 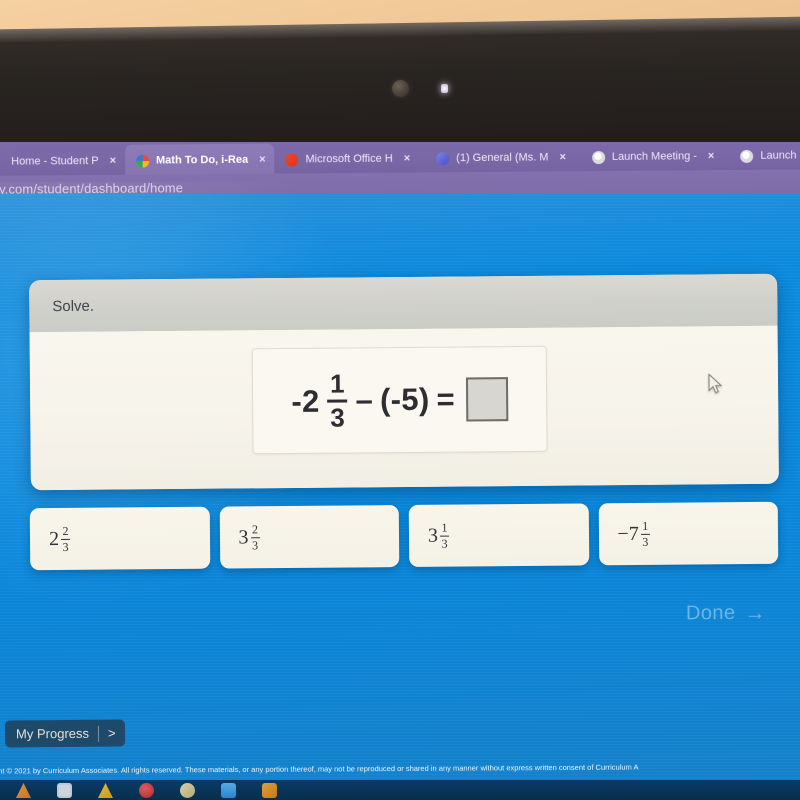 I want to click on answer-choice-value: −7 1 3, so click(x=633, y=533).